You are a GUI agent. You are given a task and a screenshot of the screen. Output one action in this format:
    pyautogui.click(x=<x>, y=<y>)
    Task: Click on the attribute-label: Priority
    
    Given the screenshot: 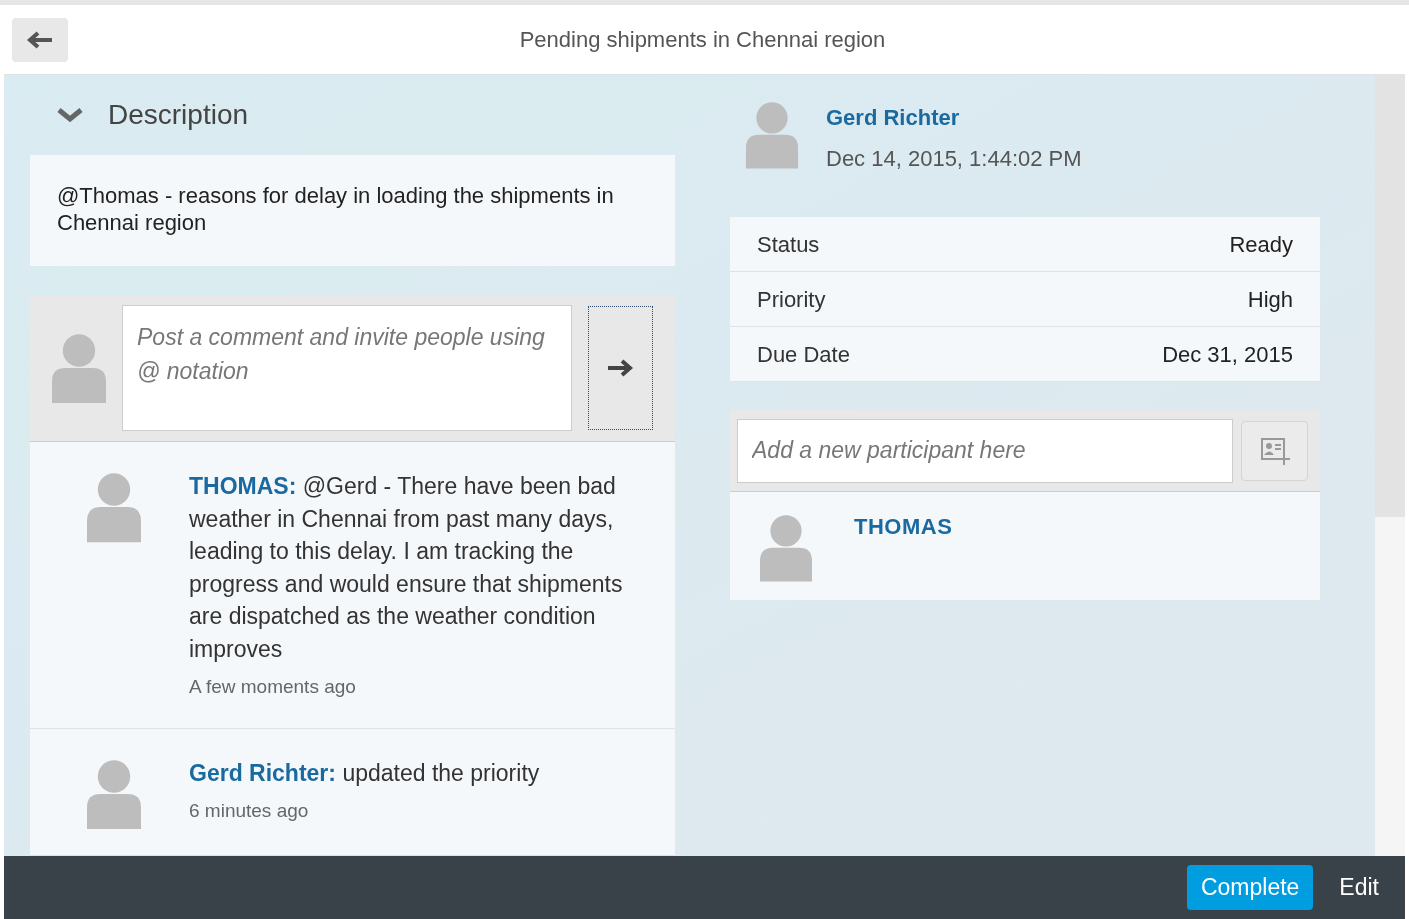 What is the action you would take?
    pyautogui.click(x=791, y=299)
    